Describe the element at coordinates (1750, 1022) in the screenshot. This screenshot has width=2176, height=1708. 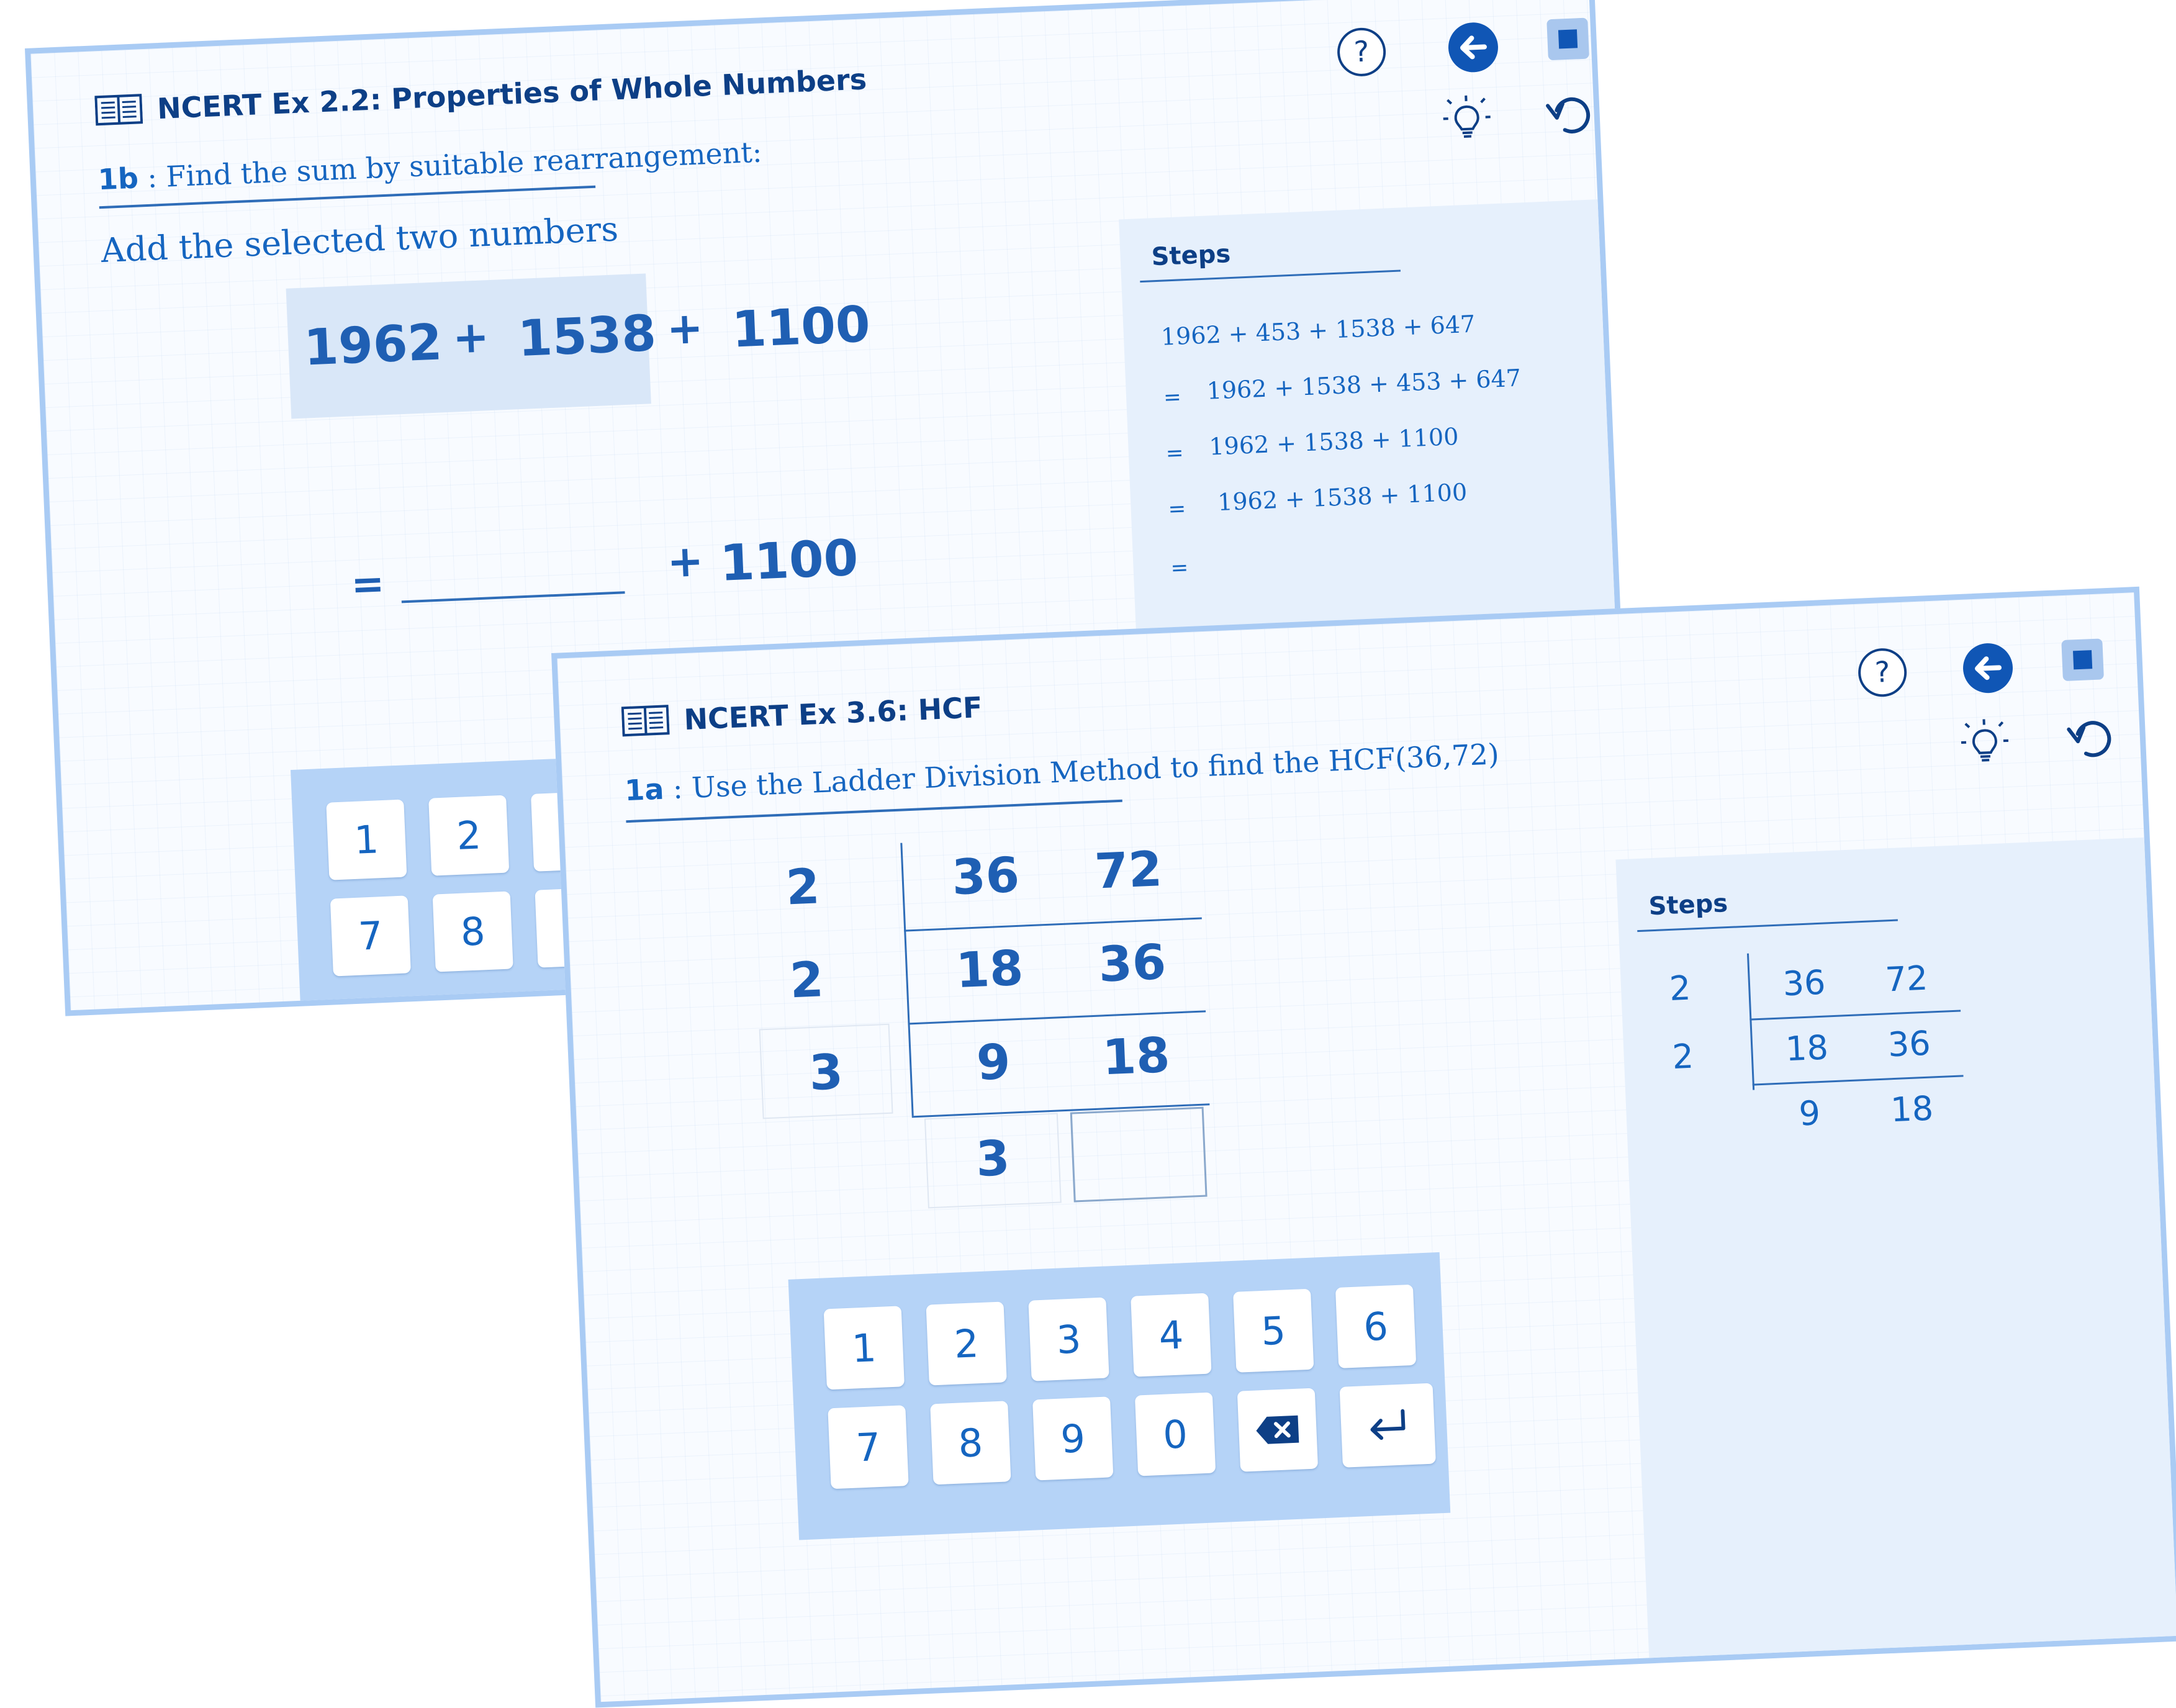
I see `steps-vertical-line` at that location.